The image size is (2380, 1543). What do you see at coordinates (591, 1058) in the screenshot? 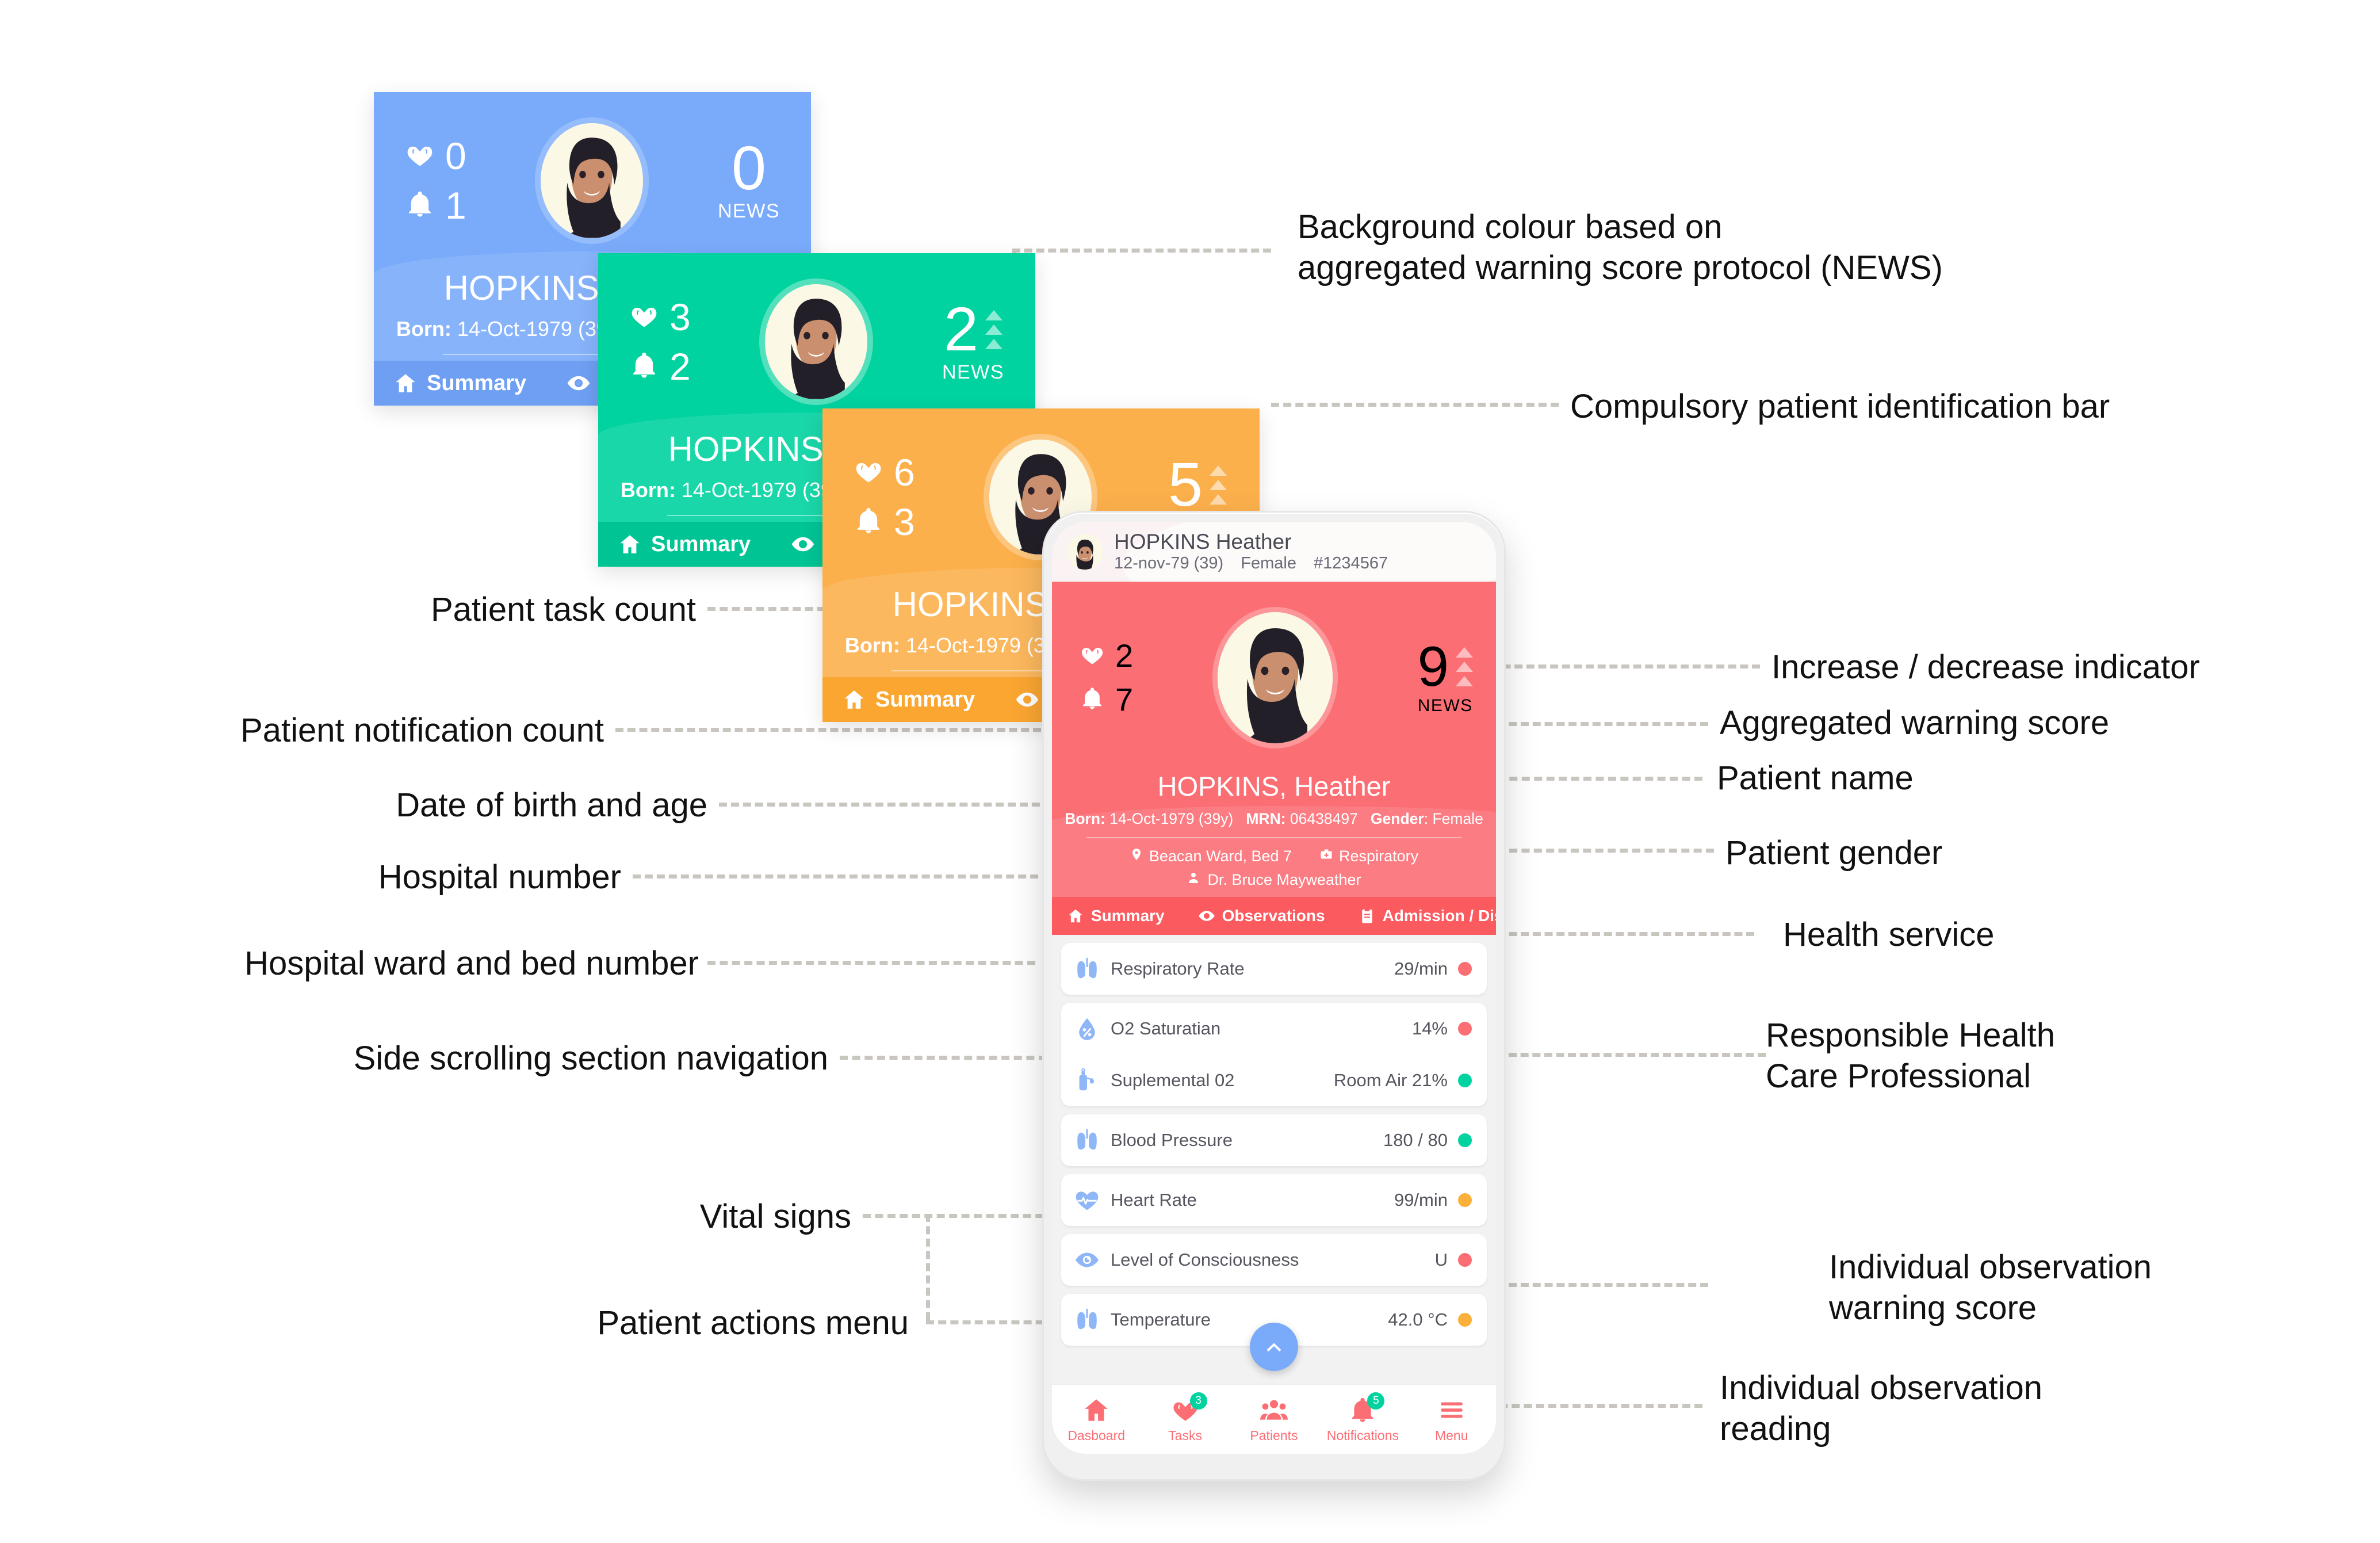
I see `annotation-side-nav: Side scrolling section navigation` at bounding box center [591, 1058].